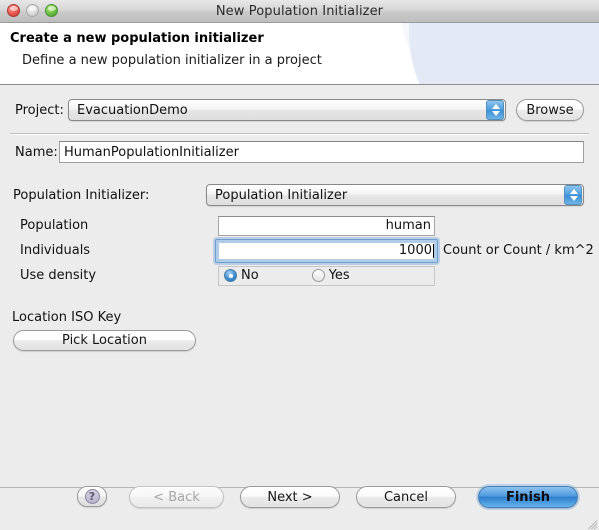 This screenshot has width=599, height=530. Describe the element at coordinates (104, 340) in the screenshot. I see `pick-location-button: Pick Location` at that location.